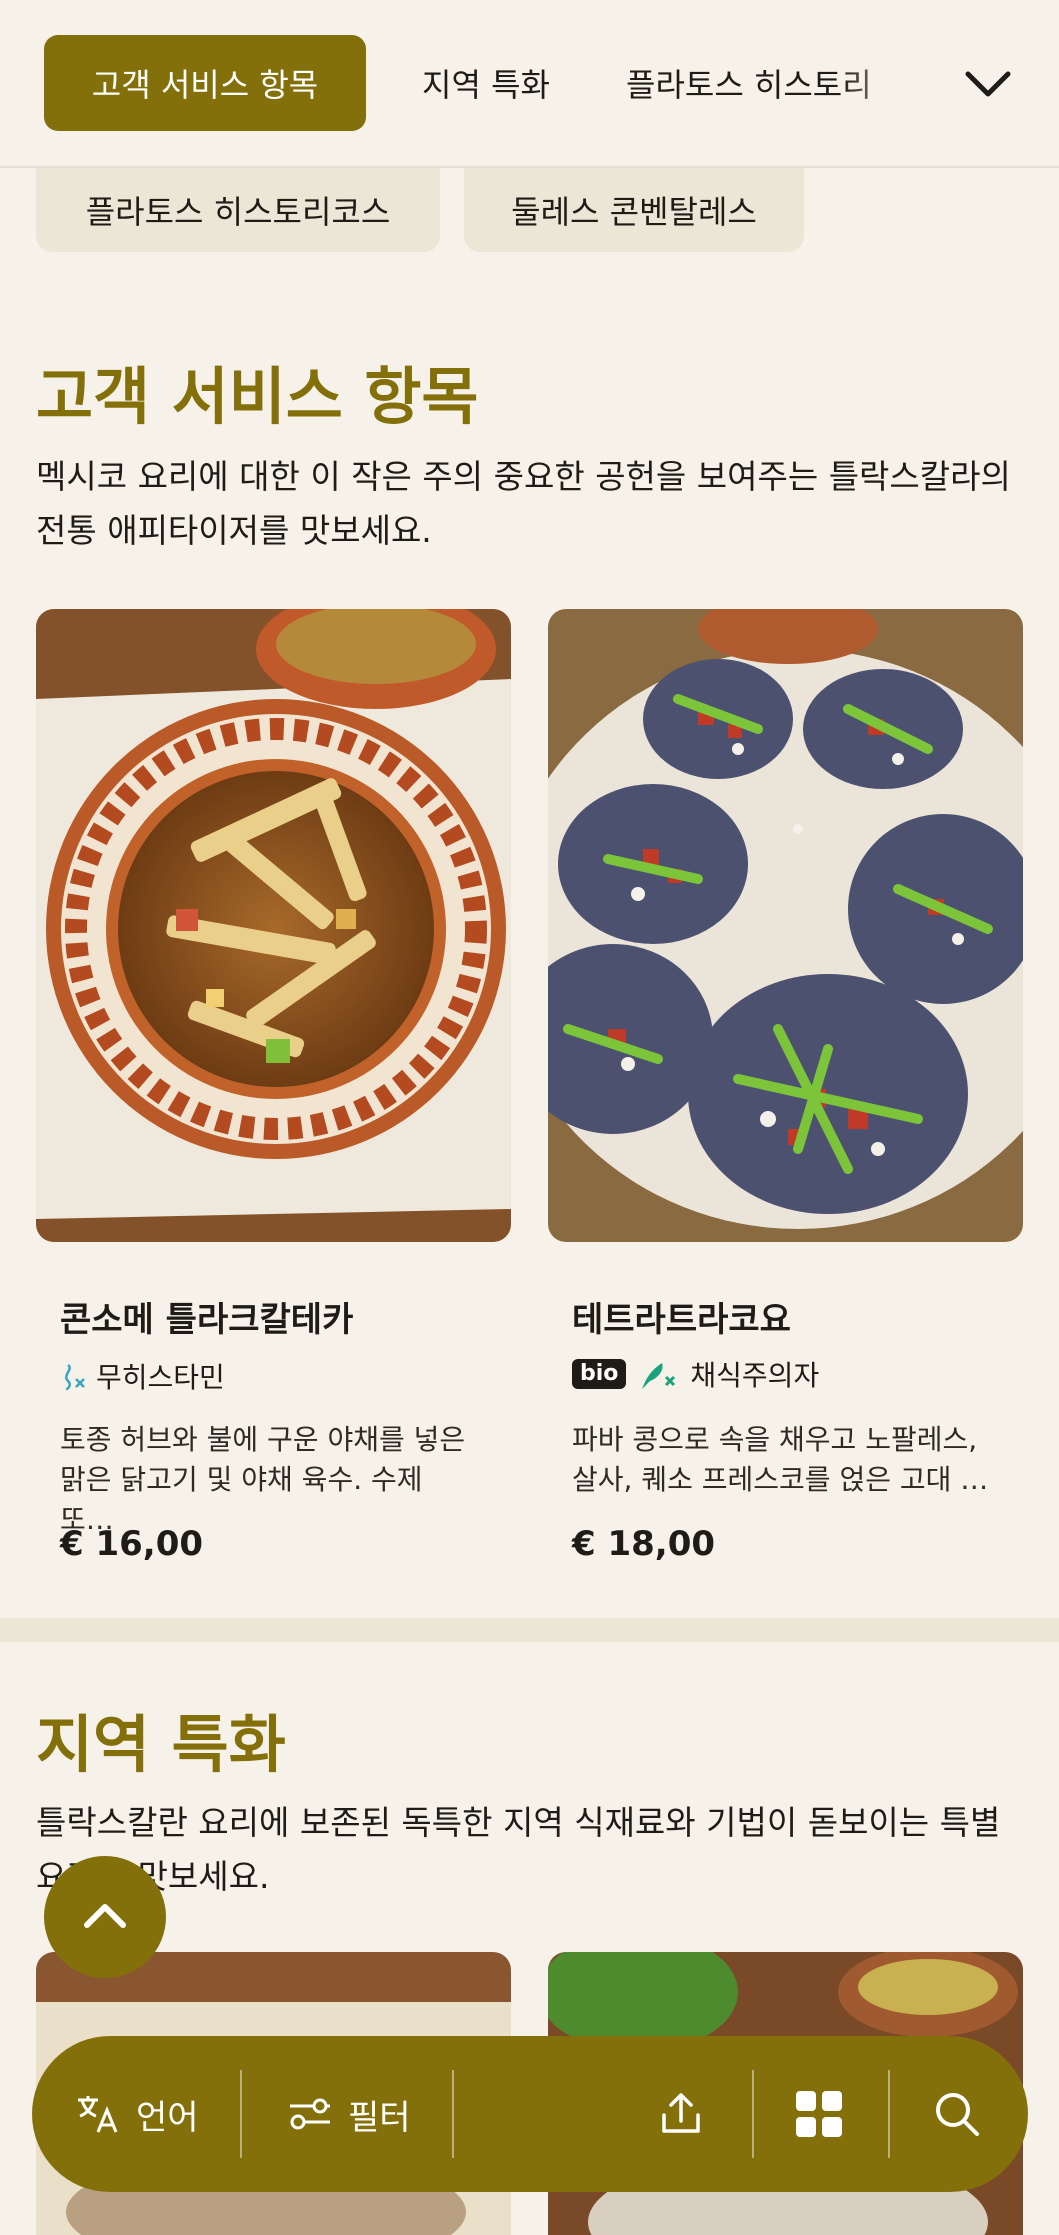  Describe the element at coordinates (749, 85) in the screenshot. I see `tab-label: 플라토스 히스토리` at that location.